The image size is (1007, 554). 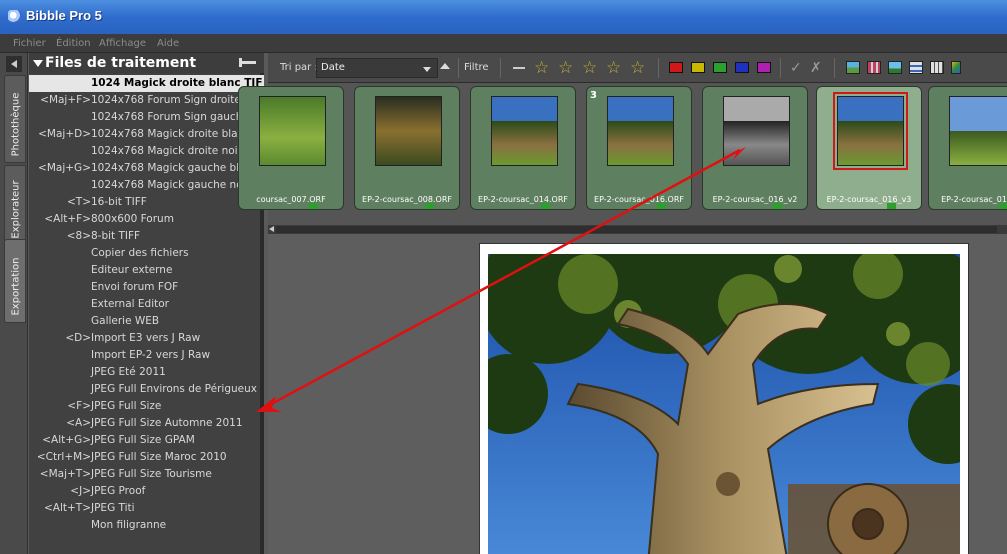 What do you see at coordinates (146, 63) in the screenshot?
I see `panel-header: Files de traitement` at bounding box center [146, 63].